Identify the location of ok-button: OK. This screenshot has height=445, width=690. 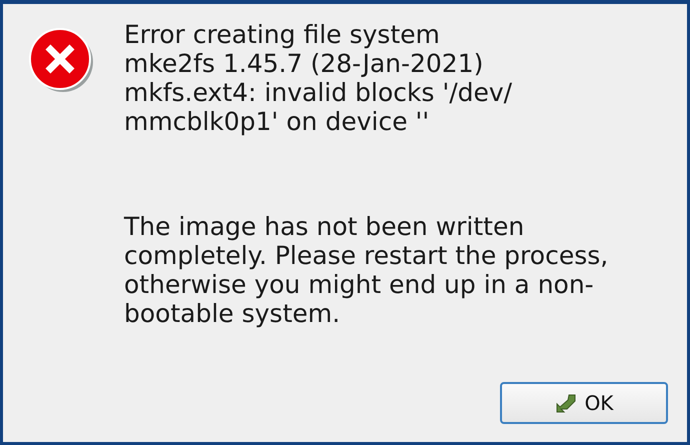
(584, 403).